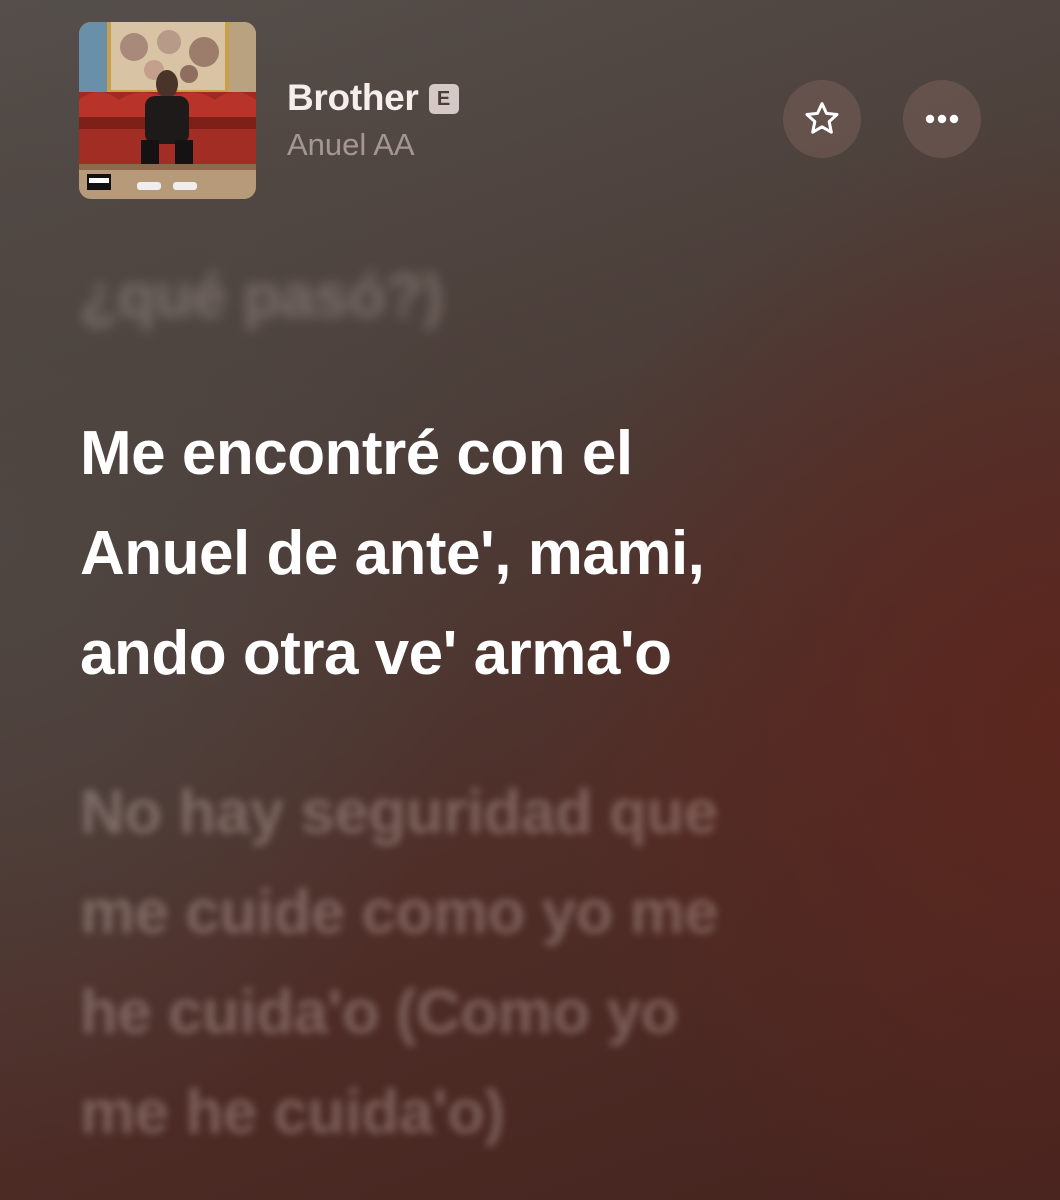 The width and height of the screenshot is (1060, 1200). I want to click on song-title: Brother E, so click(373, 98).